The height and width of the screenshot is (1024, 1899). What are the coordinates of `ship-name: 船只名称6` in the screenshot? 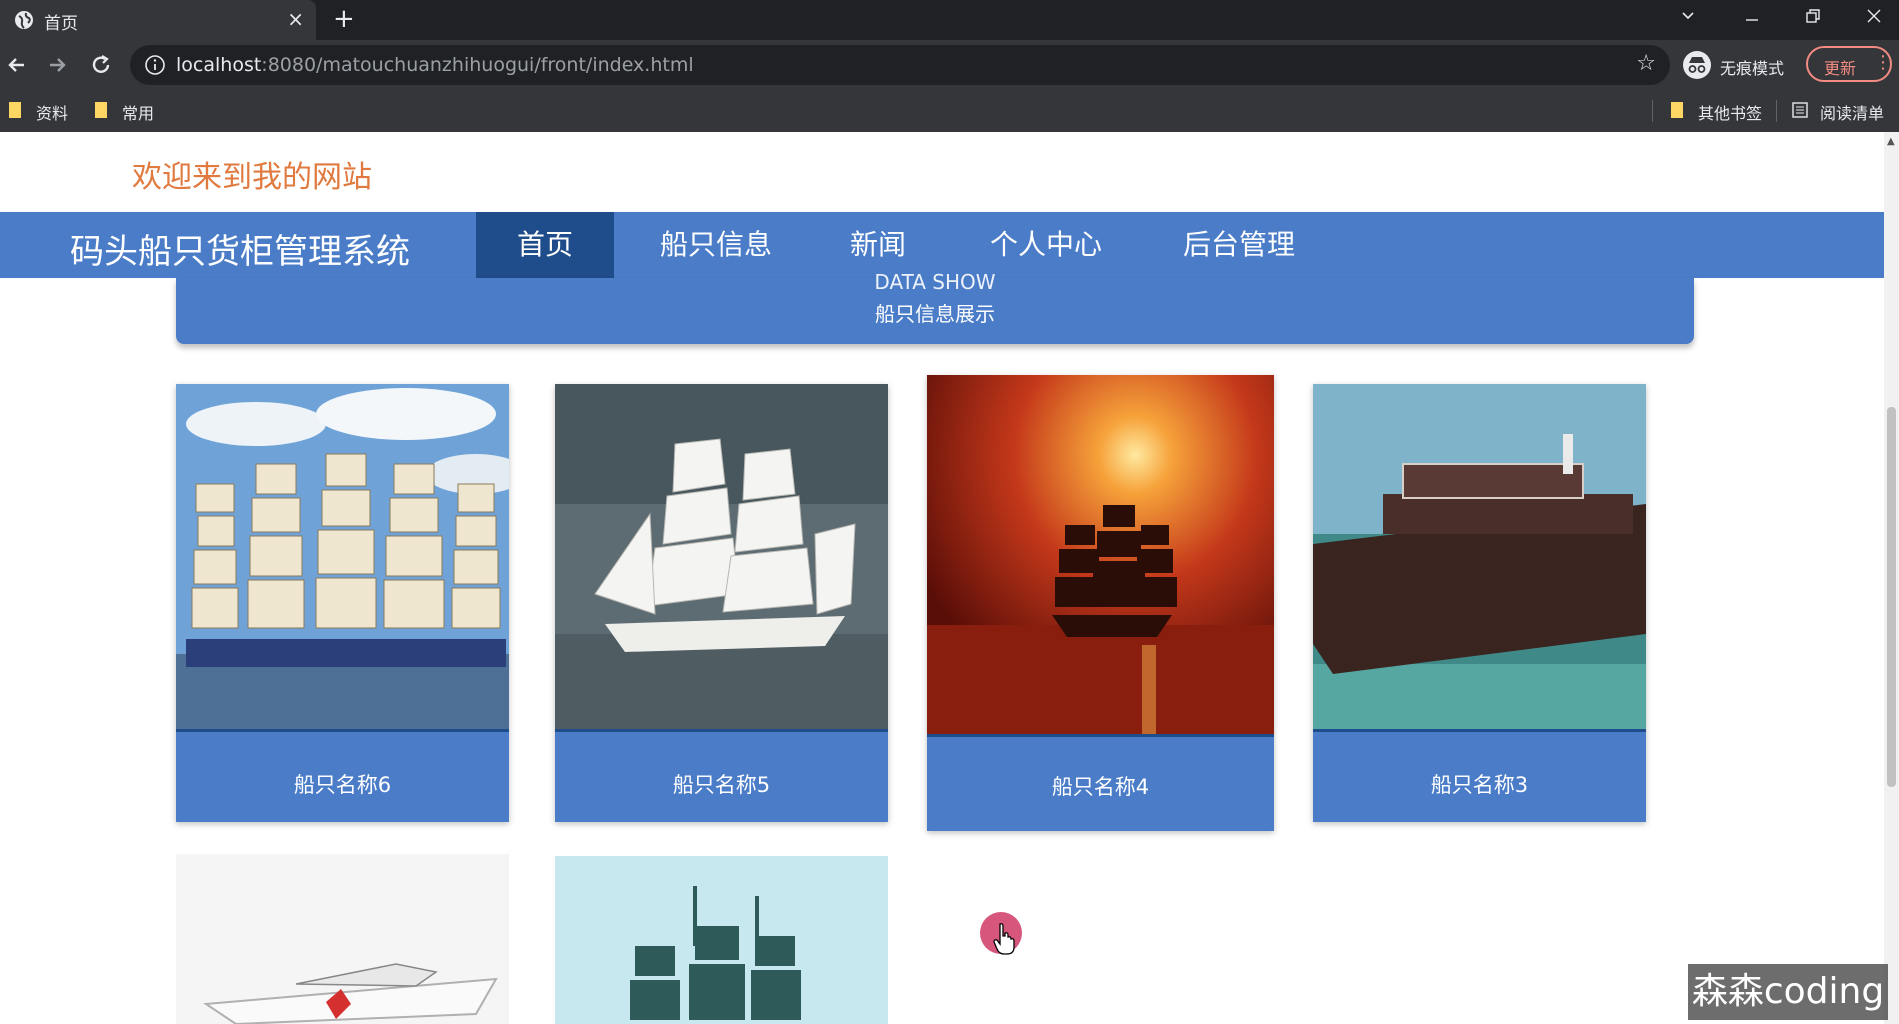 It's located at (342, 785).